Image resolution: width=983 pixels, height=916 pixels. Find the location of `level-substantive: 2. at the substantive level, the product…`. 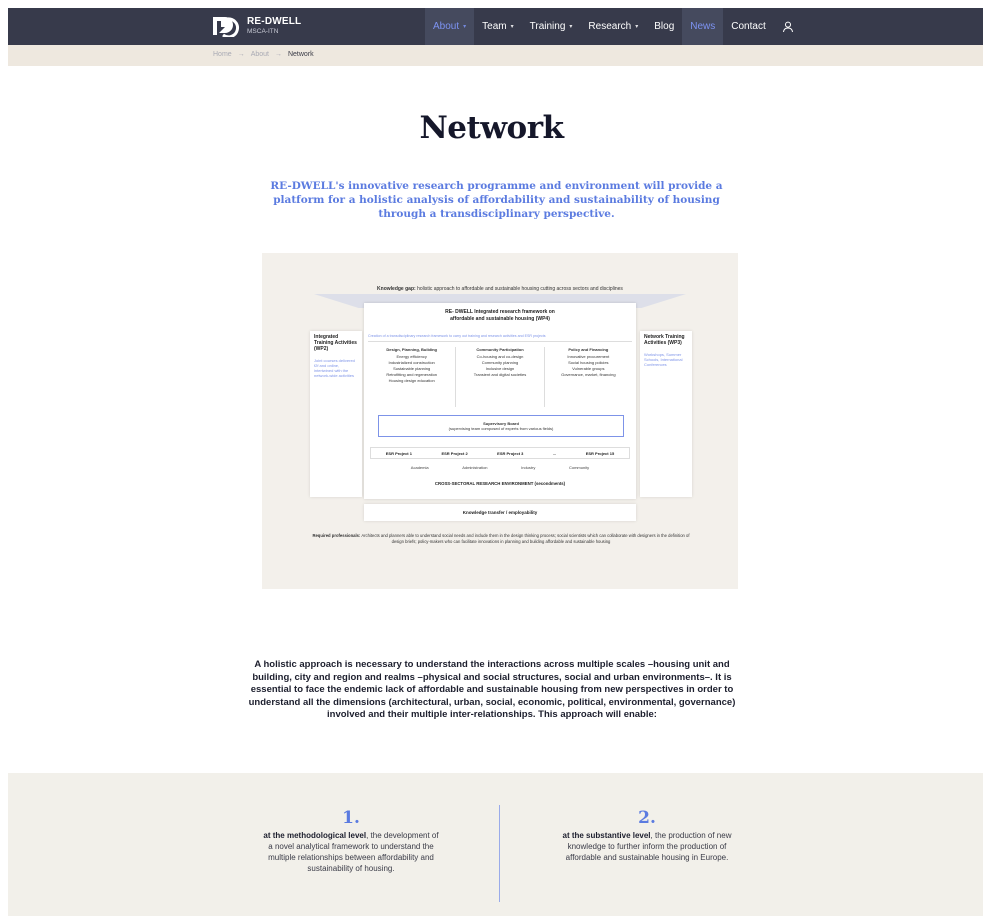

level-substantive: 2. at the substantive level, the product… is located at coordinates (647, 835).